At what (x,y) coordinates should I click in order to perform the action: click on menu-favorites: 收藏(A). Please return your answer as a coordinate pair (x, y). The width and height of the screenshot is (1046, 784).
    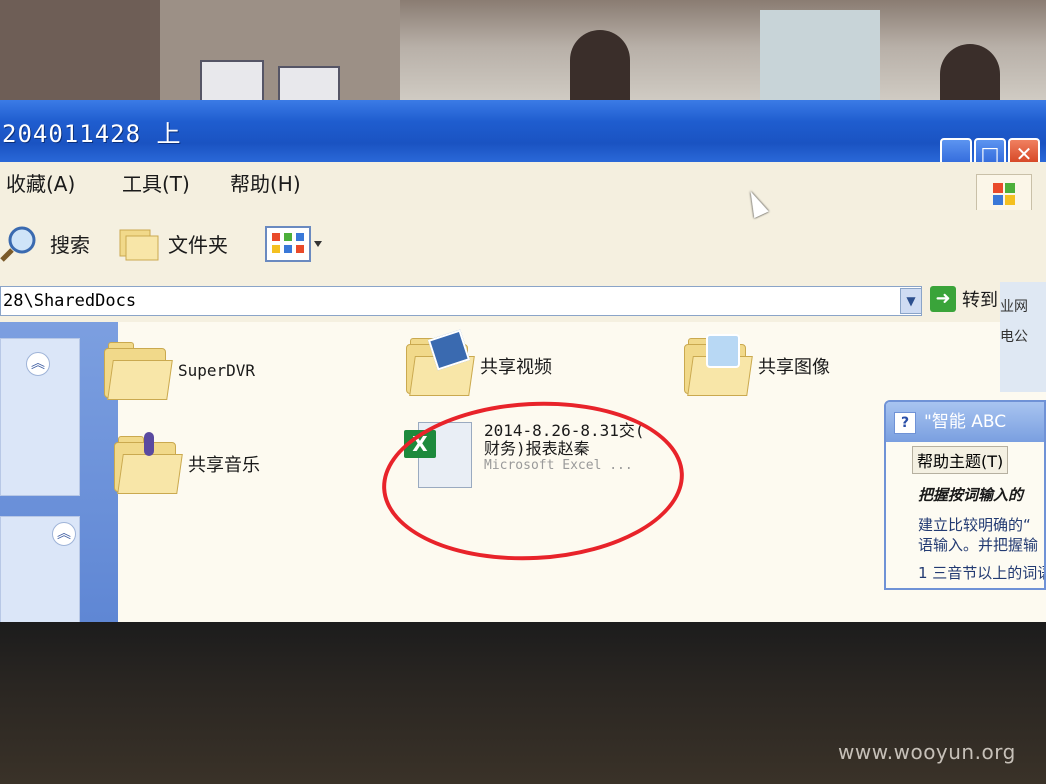
    Looking at the image, I should click on (40, 182).